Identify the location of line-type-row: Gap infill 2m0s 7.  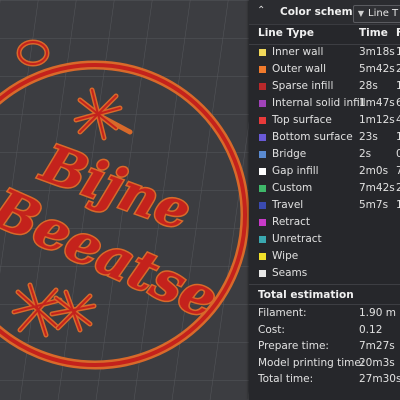
(324, 171).